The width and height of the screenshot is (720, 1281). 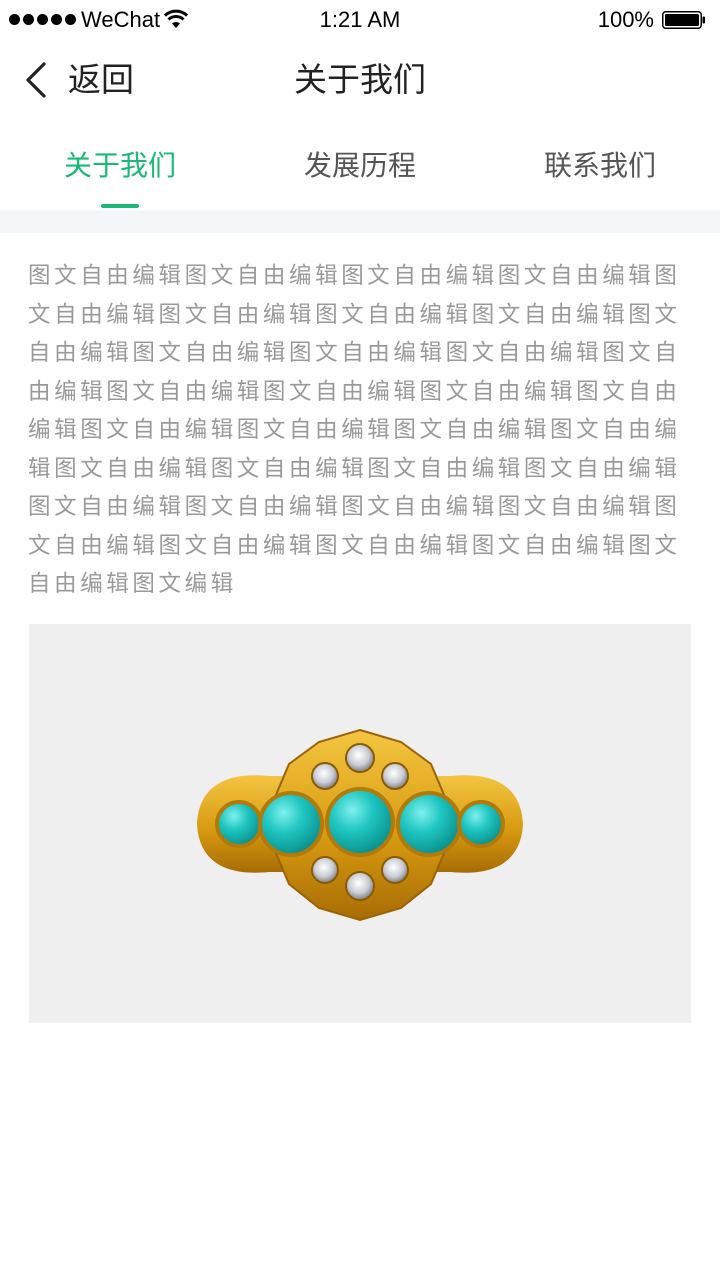 I want to click on chevron-left-icon, so click(x=36, y=80).